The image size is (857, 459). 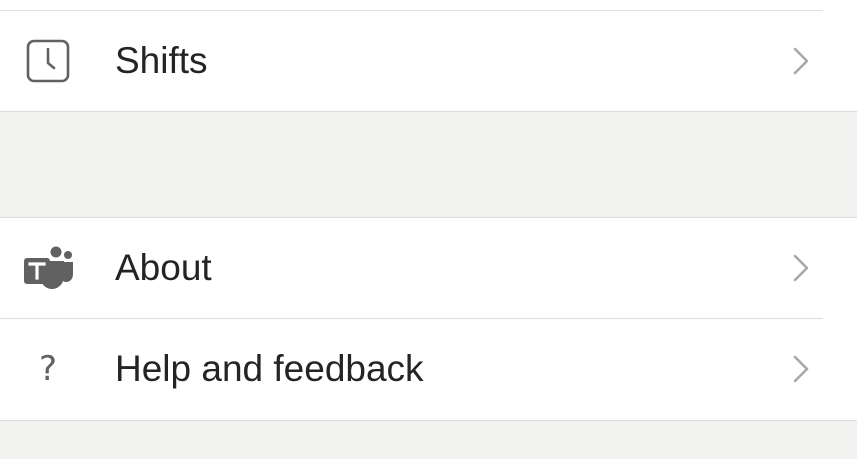 What do you see at coordinates (269, 368) in the screenshot?
I see `menu-item-label: Help and feedback` at bounding box center [269, 368].